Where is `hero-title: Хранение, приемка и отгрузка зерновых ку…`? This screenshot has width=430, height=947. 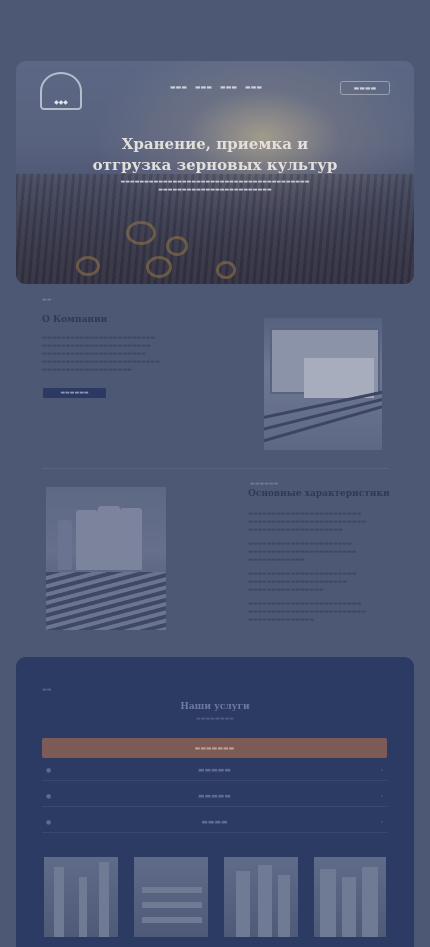 hero-title: Хранение, приемка и отгрузка зерновых ку… is located at coordinates (215, 154).